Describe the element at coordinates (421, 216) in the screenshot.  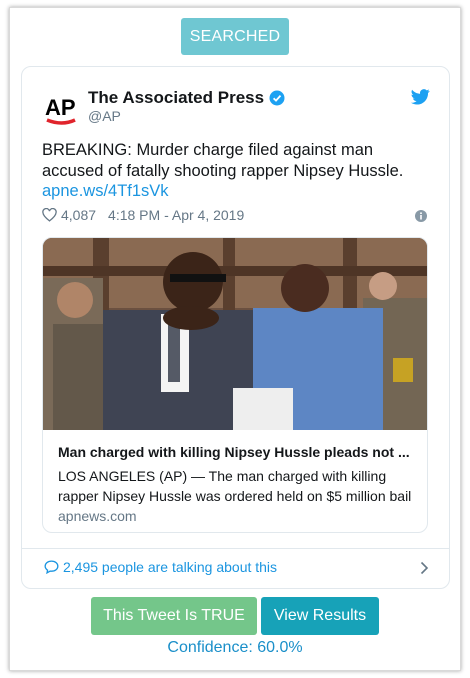
I see `info-icon` at that location.